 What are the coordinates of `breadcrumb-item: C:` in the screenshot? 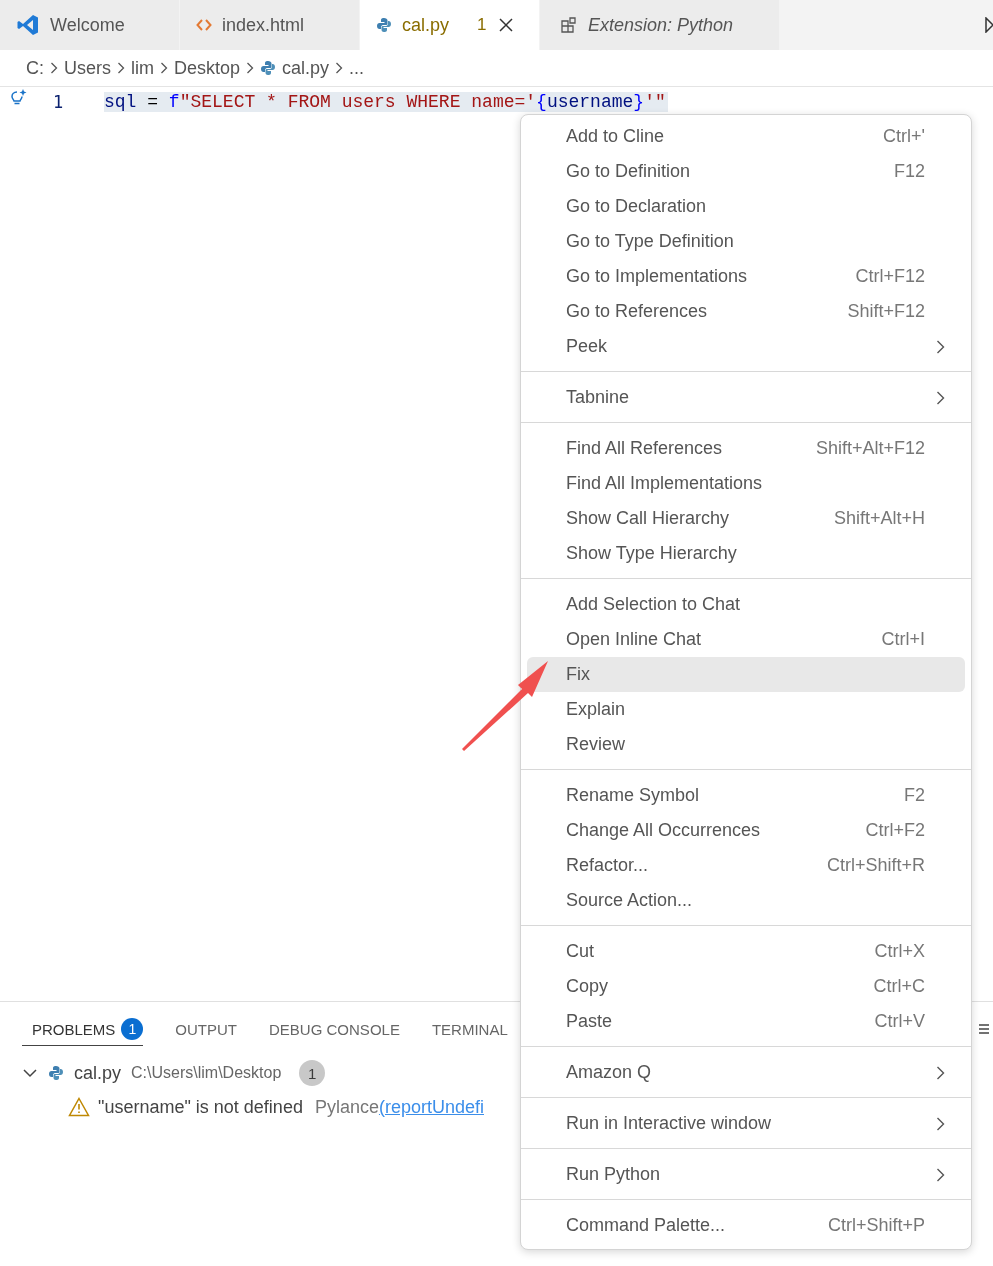 It's located at (35, 68).